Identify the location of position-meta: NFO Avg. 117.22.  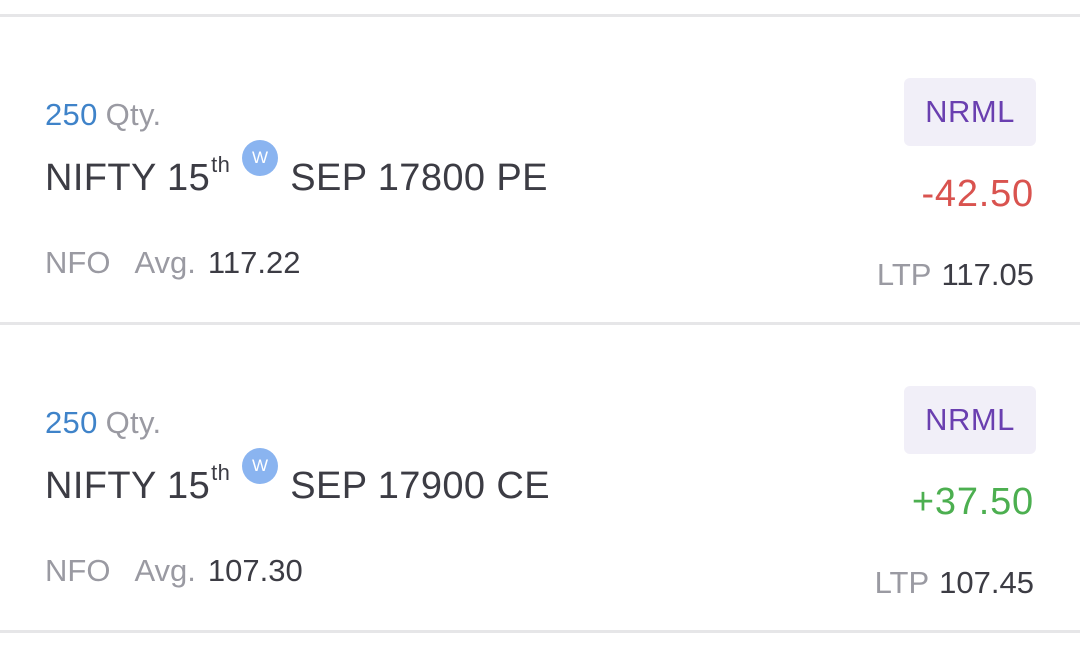
(172, 263).